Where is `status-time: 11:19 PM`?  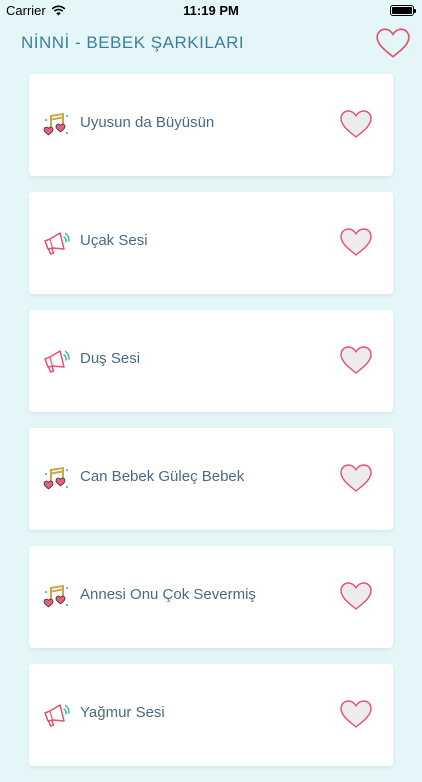 status-time: 11:19 PM is located at coordinates (211, 10).